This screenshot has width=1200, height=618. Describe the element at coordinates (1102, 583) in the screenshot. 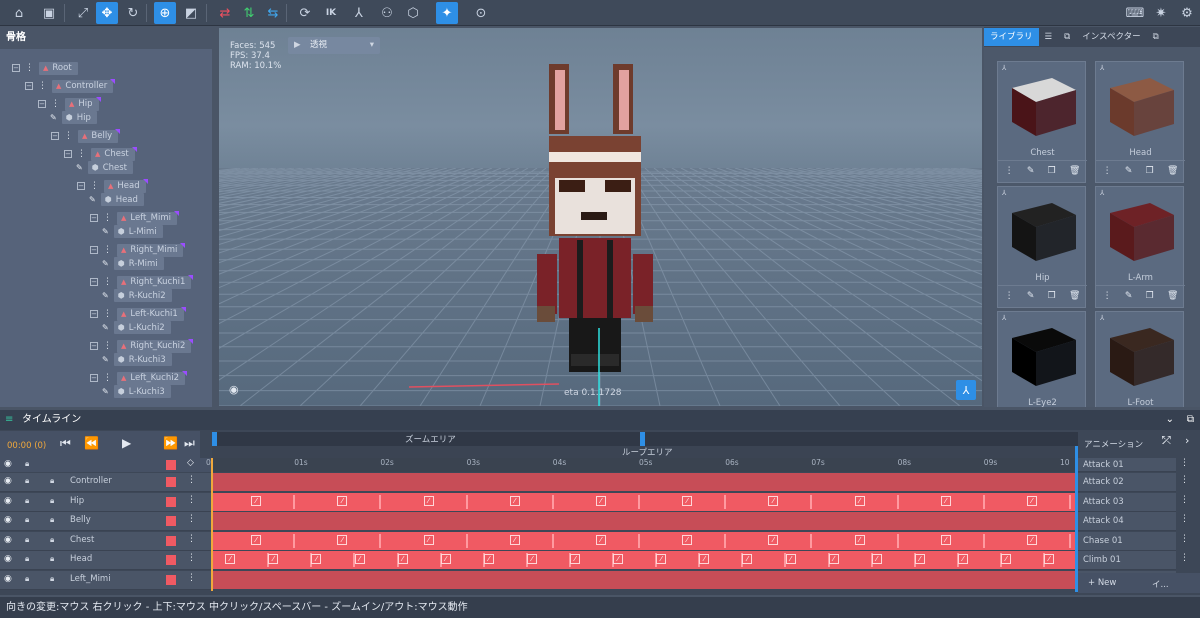

I see `new-animation-button: + New` at that location.